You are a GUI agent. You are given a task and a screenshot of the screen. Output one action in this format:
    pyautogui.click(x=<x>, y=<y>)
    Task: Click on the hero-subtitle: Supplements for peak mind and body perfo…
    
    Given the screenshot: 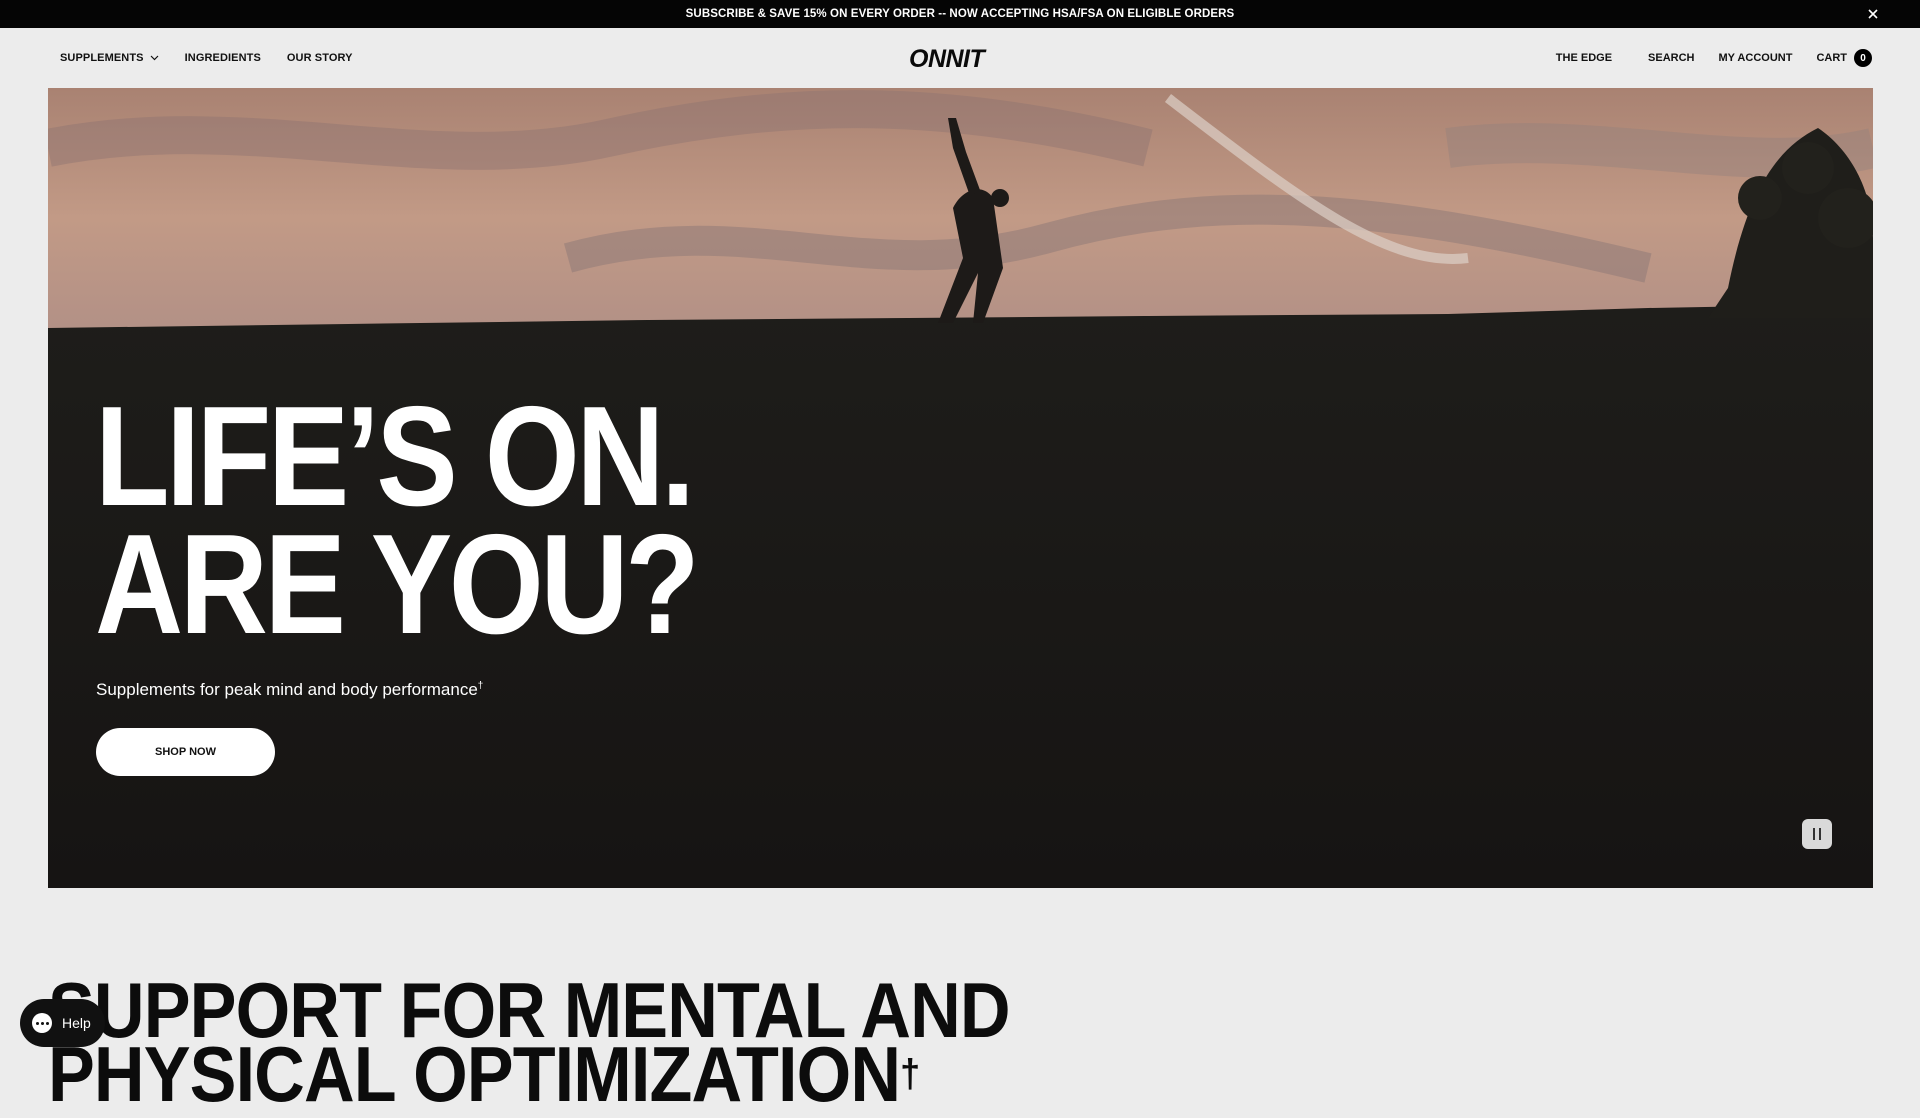 What is the action you would take?
    pyautogui.click(x=289, y=690)
    